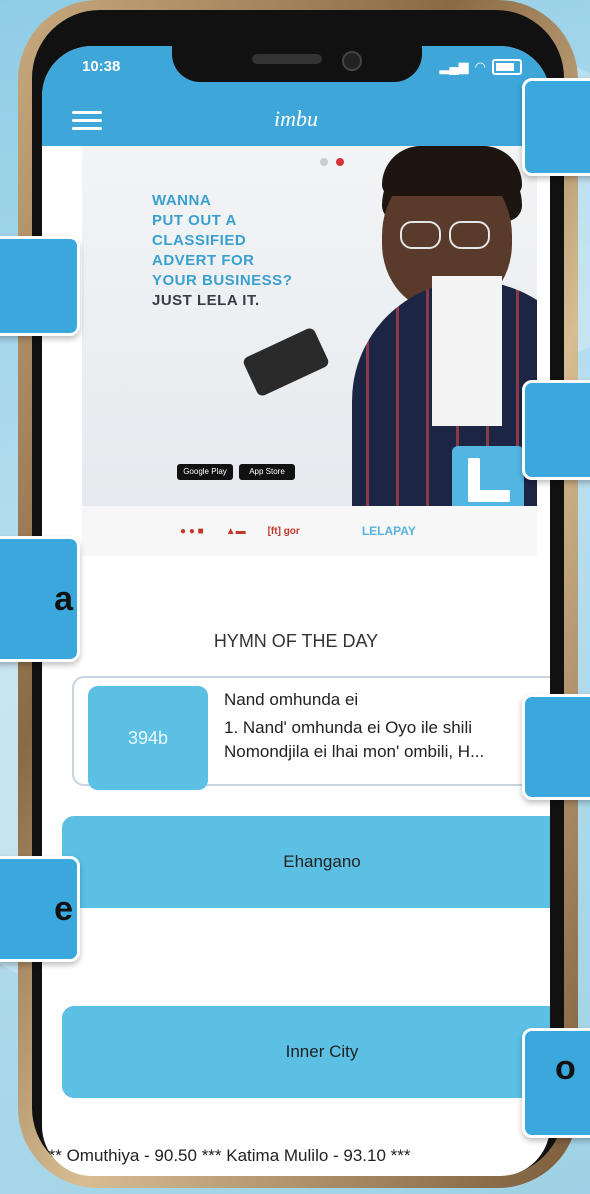  What do you see at coordinates (206, 300) in the screenshot?
I see `banner-tagline: JUST LELA IT.` at bounding box center [206, 300].